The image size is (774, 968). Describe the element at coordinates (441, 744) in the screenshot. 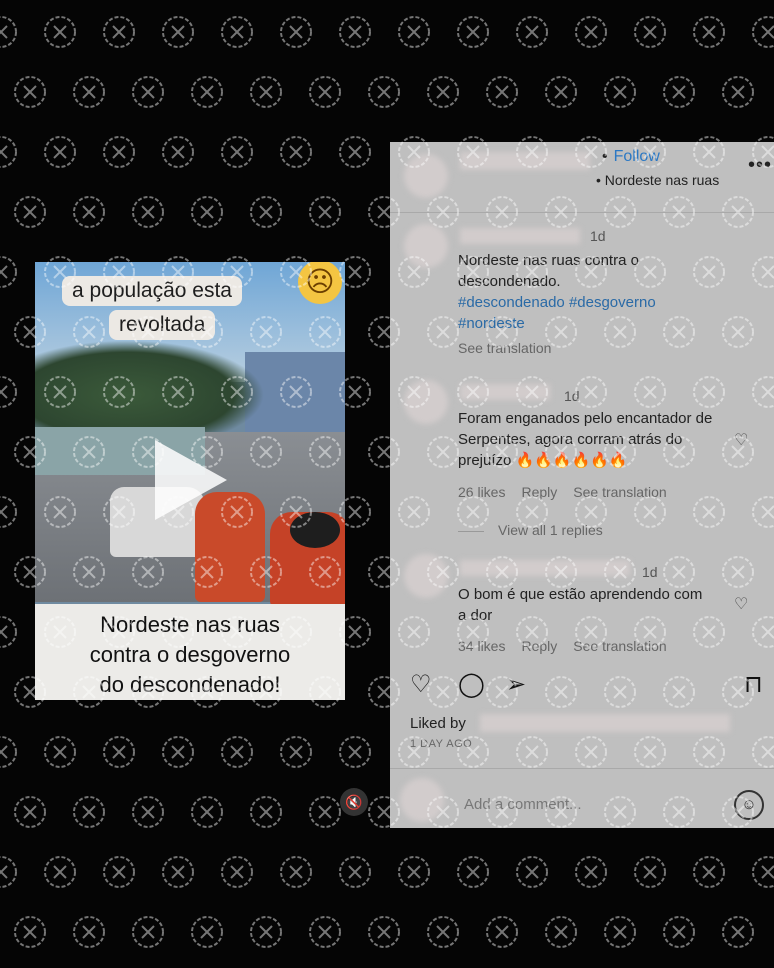

I see `posted-time: 1 DAY AGO` at that location.